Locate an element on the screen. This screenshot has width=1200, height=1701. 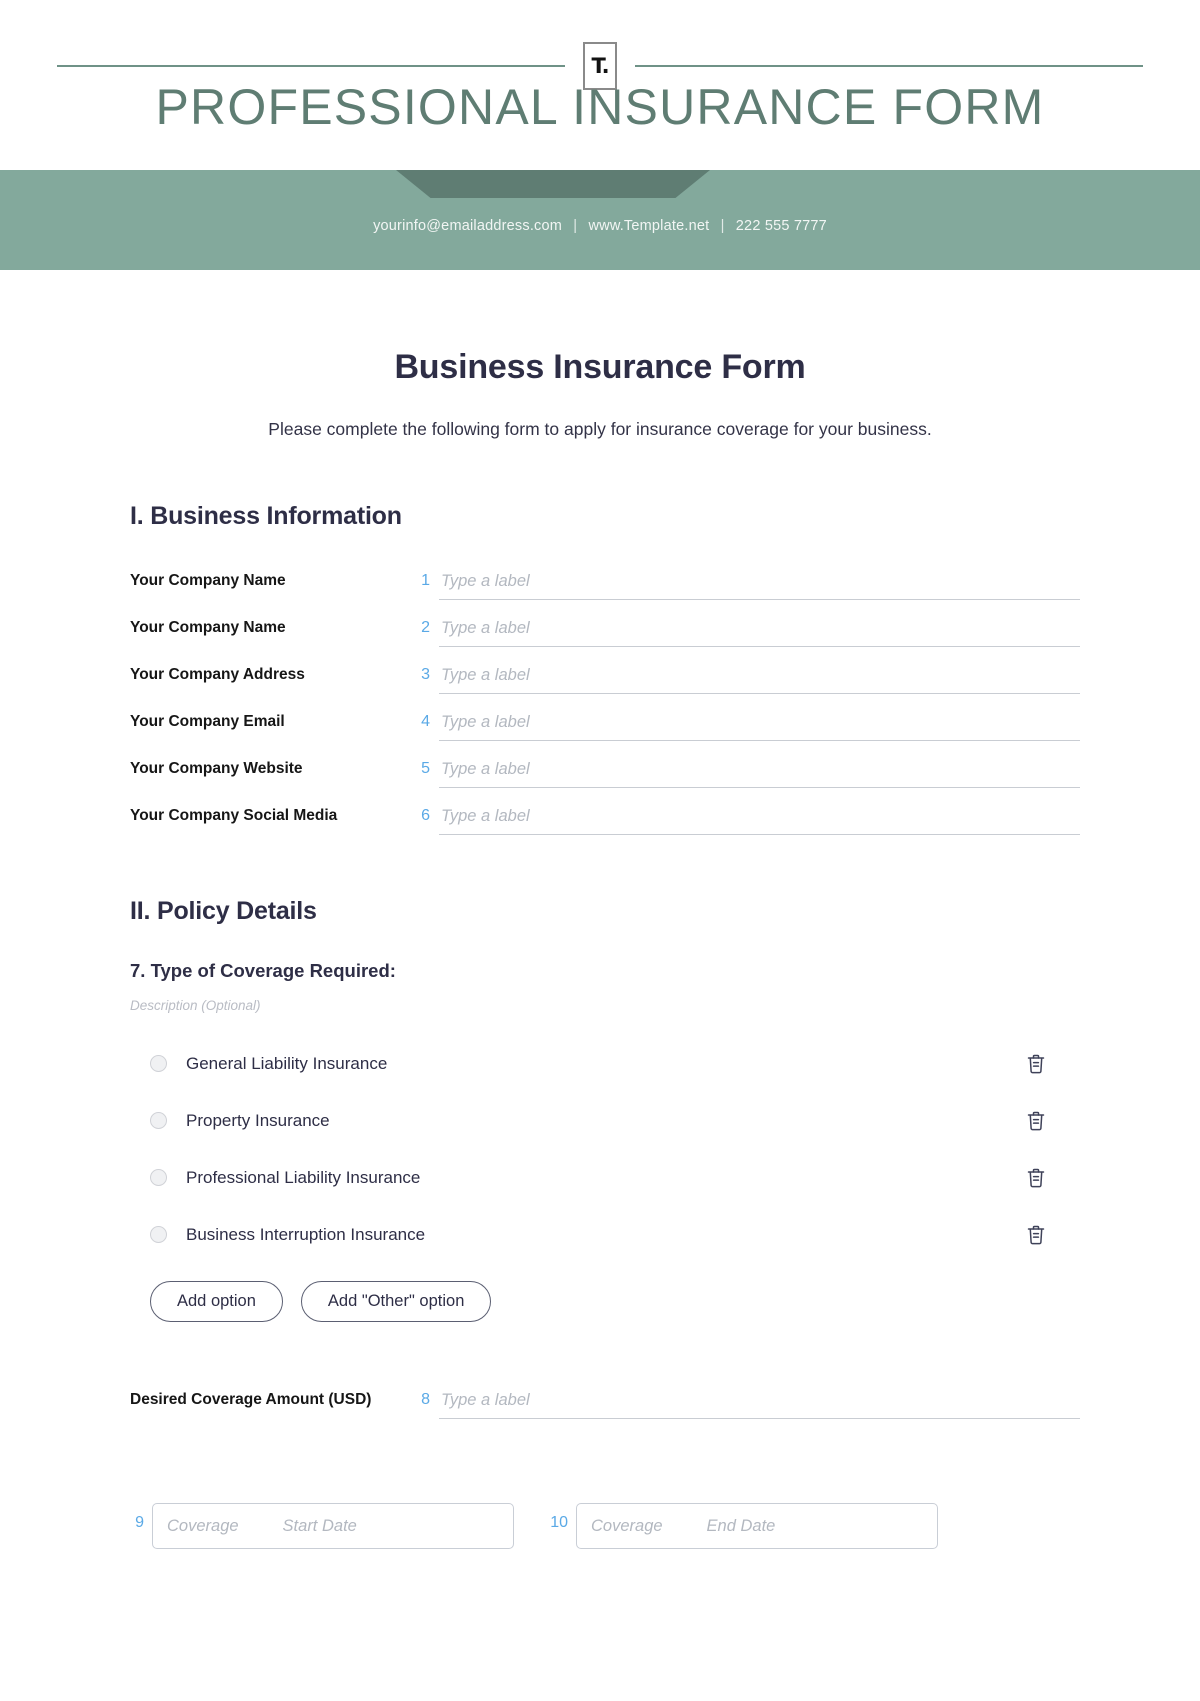
field-row-company-email: Your Company Email 4 Type a label is located at coordinates (600, 722).